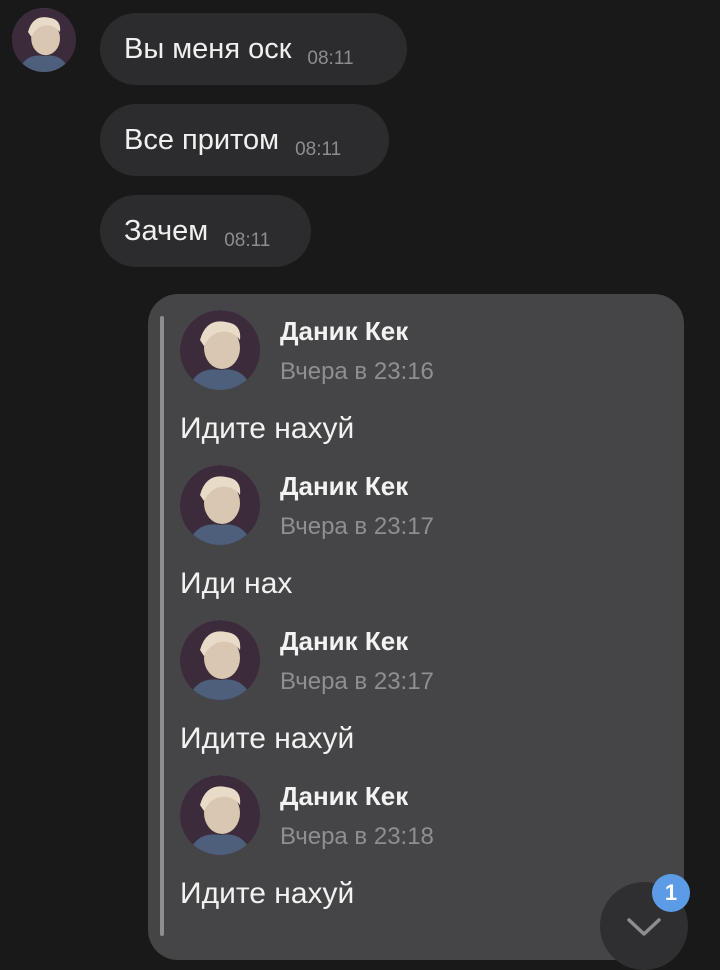 The height and width of the screenshot is (970, 720). I want to click on forwarded-message-date: Вчера в 23:16, so click(357, 371).